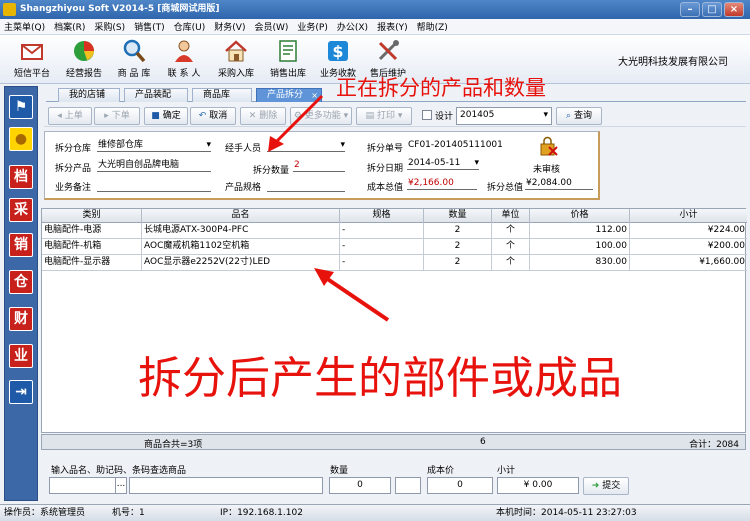  What do you see at coordinates (441, 88) in the screenshot?
I see `annotation-top: 正在拆分的产品和数量` at bounding box center [441, 88].